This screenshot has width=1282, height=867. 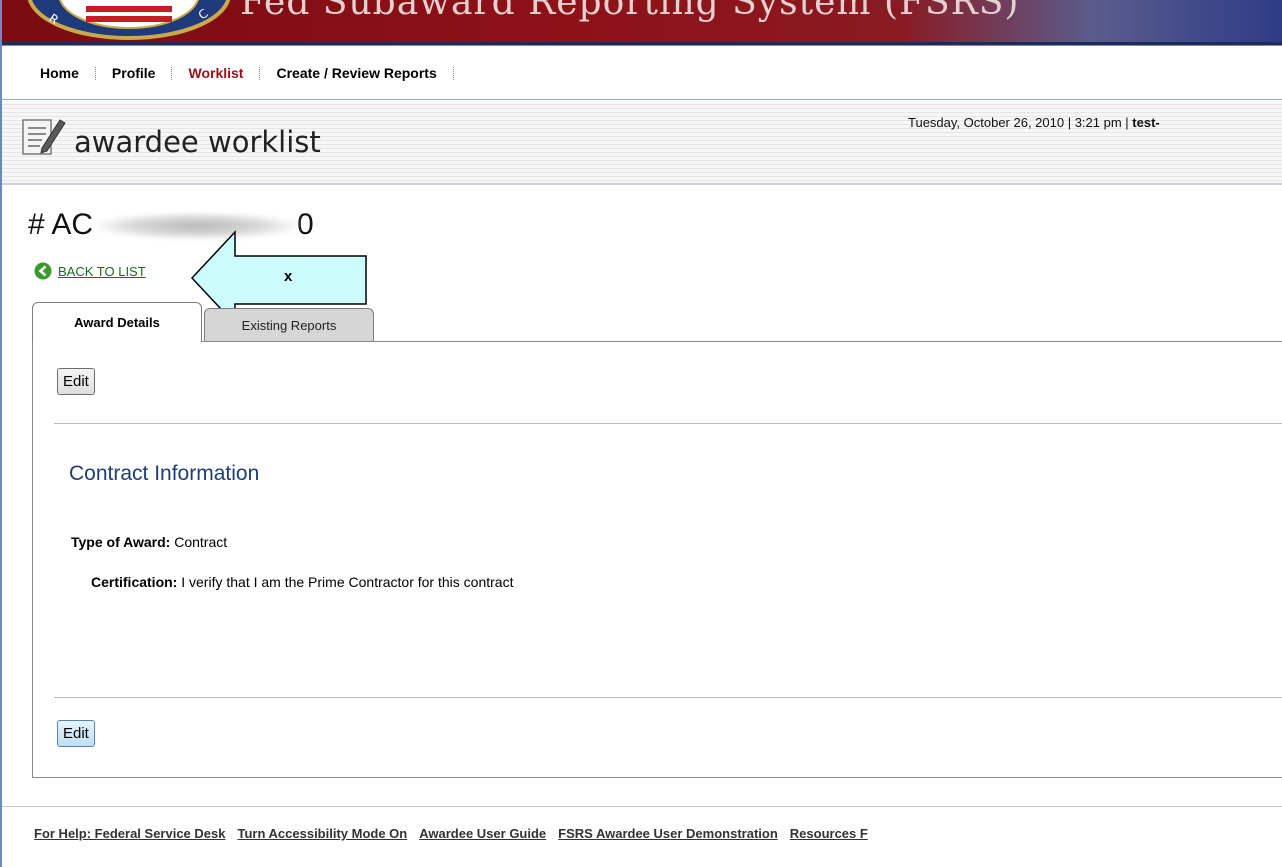 I want to click on footer-link-resources: Resources F, so click(x=829, y=833).